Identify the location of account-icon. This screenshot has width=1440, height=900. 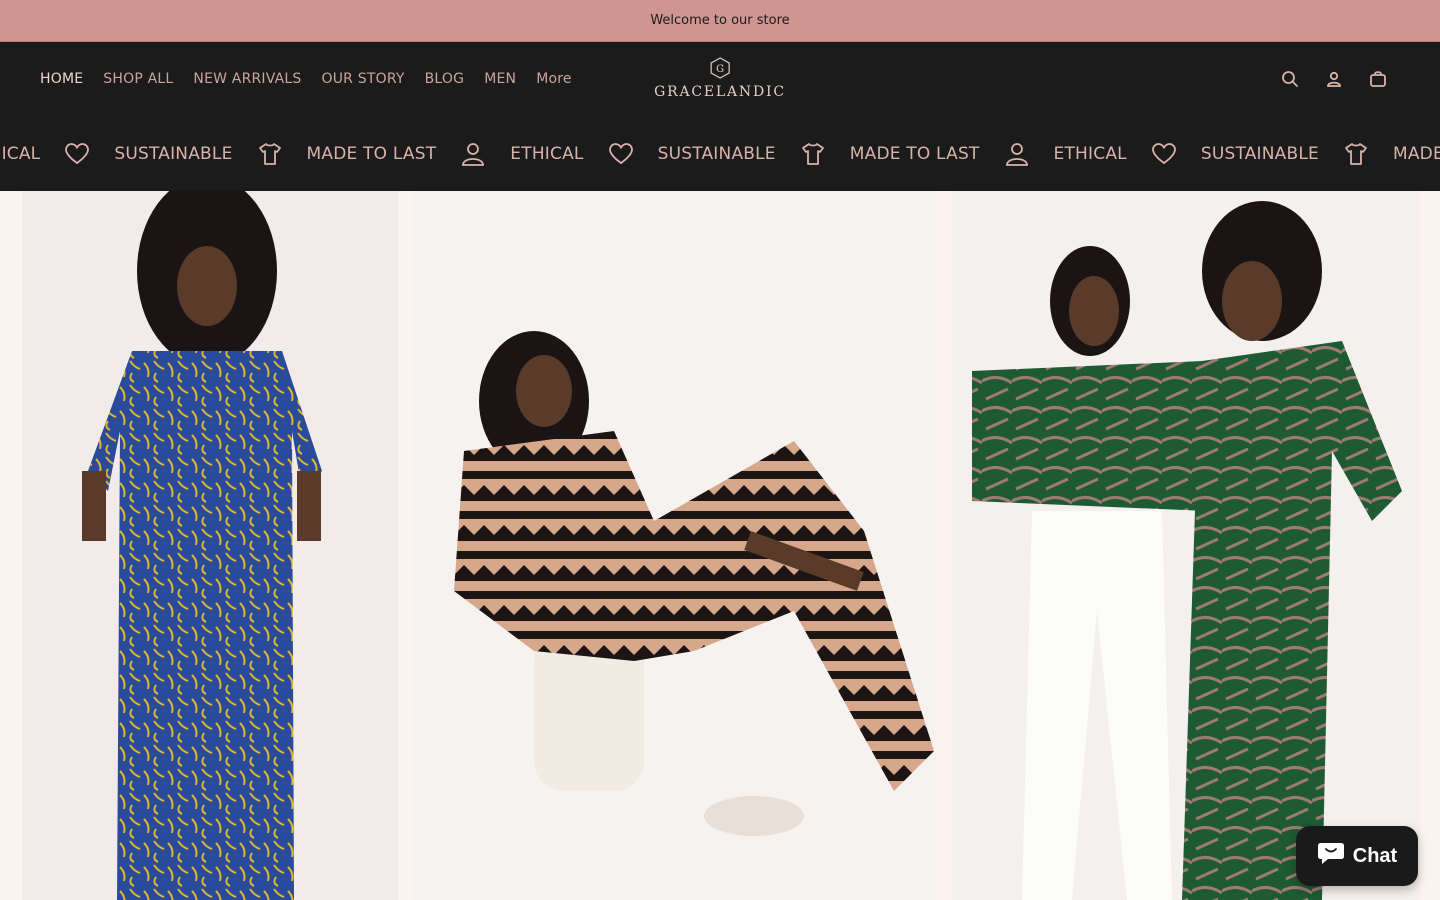
(1334, 79).